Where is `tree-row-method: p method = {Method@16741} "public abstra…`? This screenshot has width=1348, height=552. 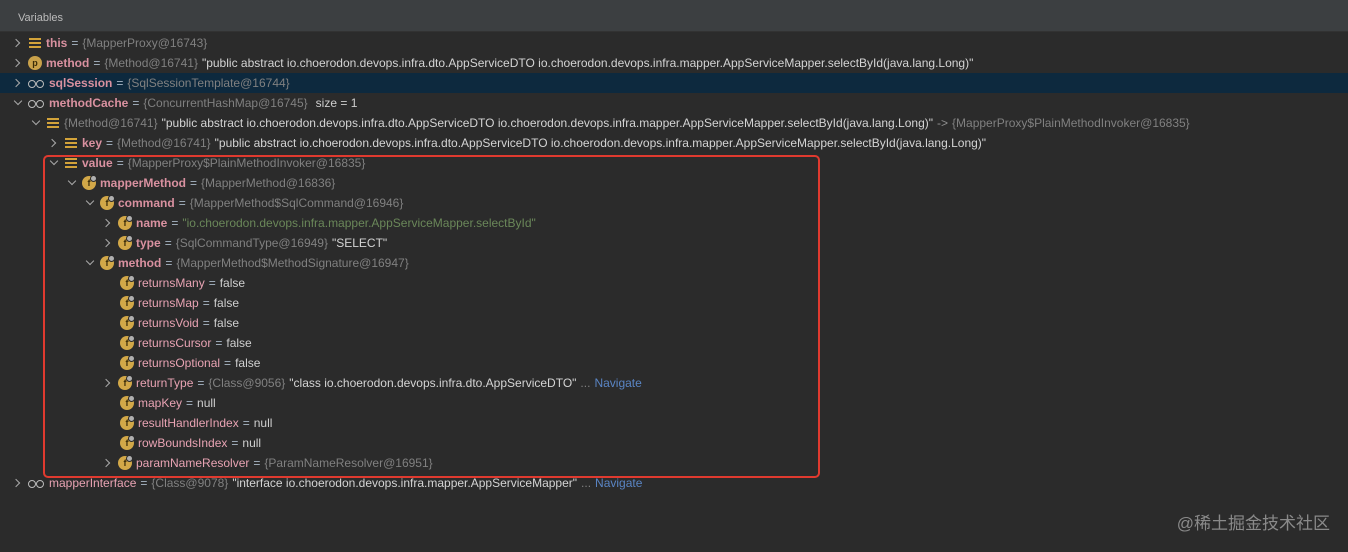 tree-row-method: p method = {Method@16741} "public abstra… is located at coordinates (674, 63).